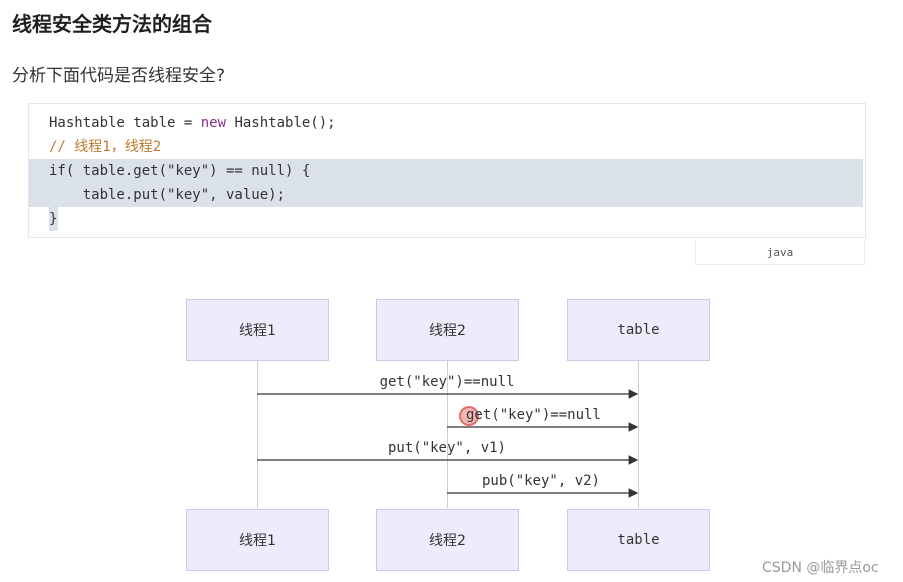 The image size is (903, 582). What do you see at coordinates (446, 448) in the screenshot?
I see `message-label-3: put("key", v1)` at bounding box center [446, 448].